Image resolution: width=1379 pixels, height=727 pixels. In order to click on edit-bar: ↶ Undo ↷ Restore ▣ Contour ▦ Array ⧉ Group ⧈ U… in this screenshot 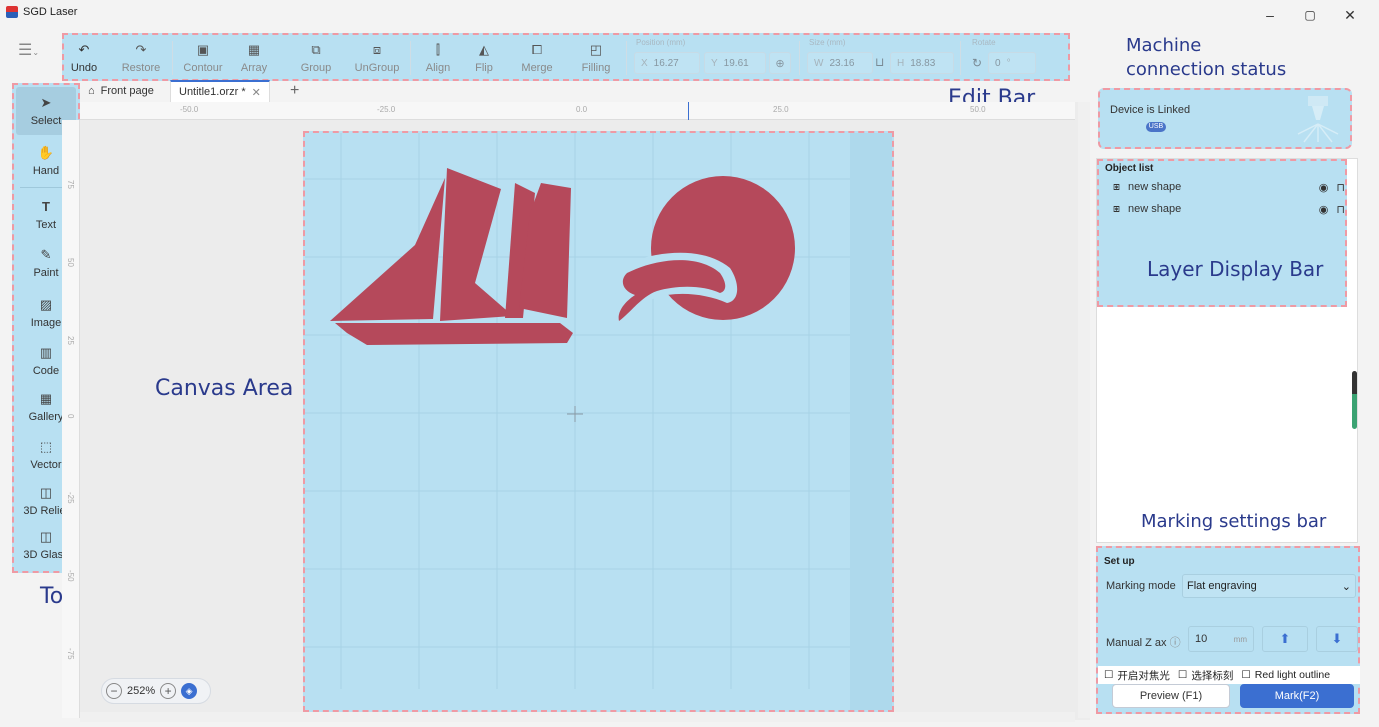, I will do `click(566, 57)`.